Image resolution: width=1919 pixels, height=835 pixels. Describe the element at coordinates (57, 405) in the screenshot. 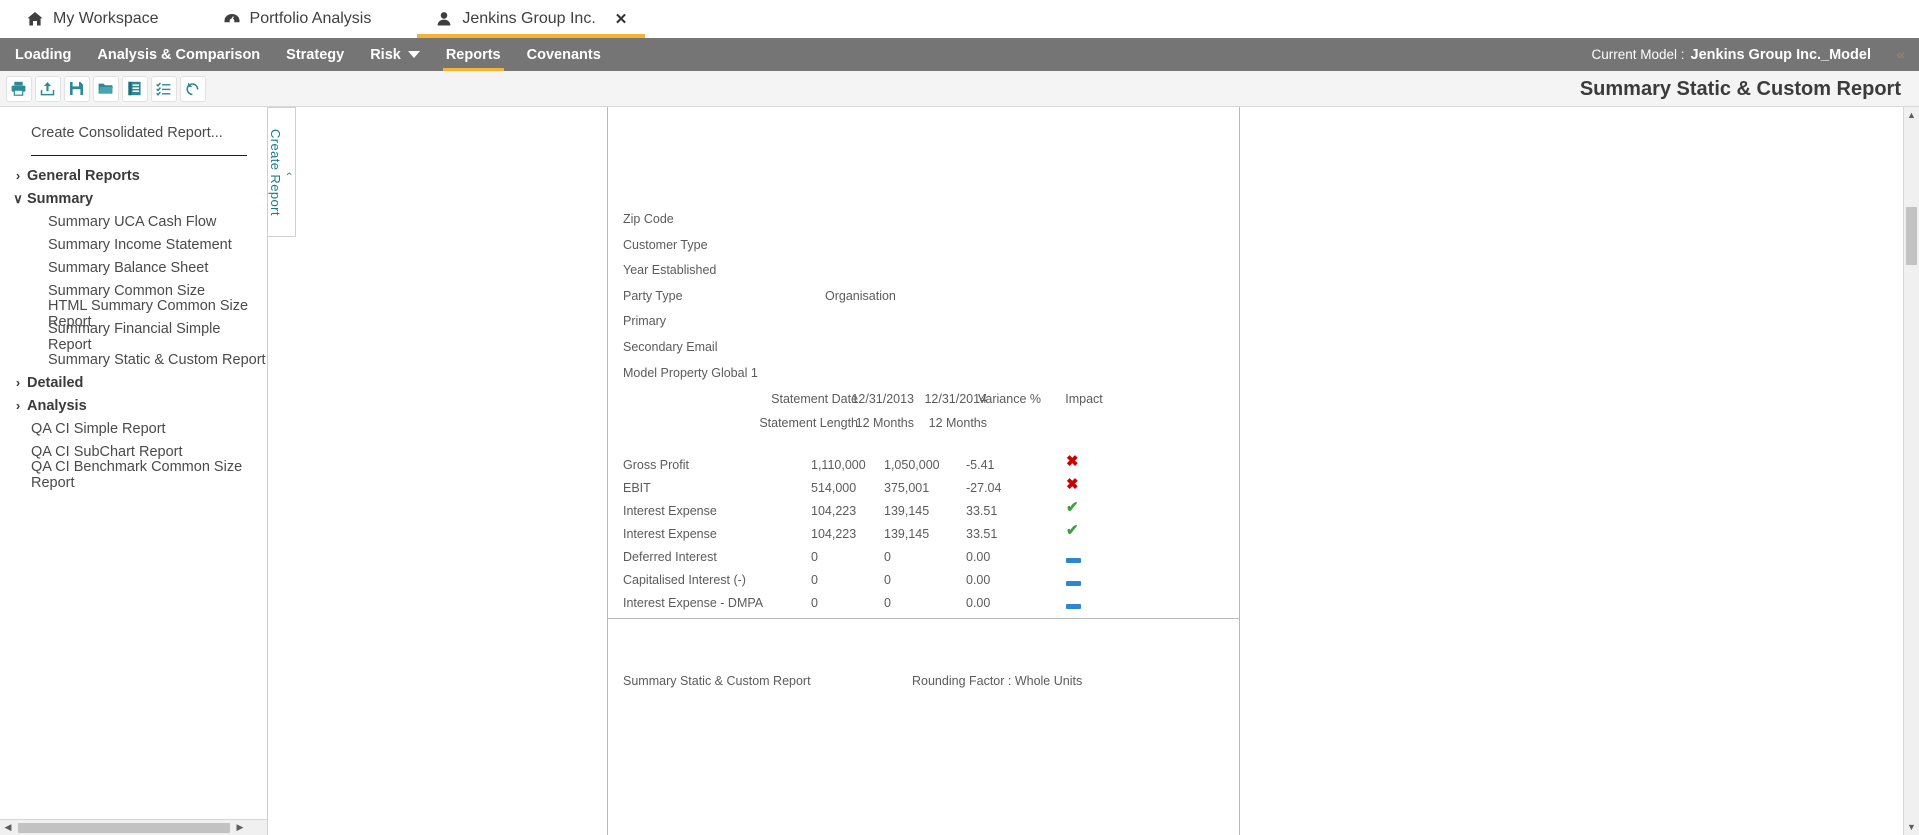

I see `tree-group-label: Analysis` at that location.